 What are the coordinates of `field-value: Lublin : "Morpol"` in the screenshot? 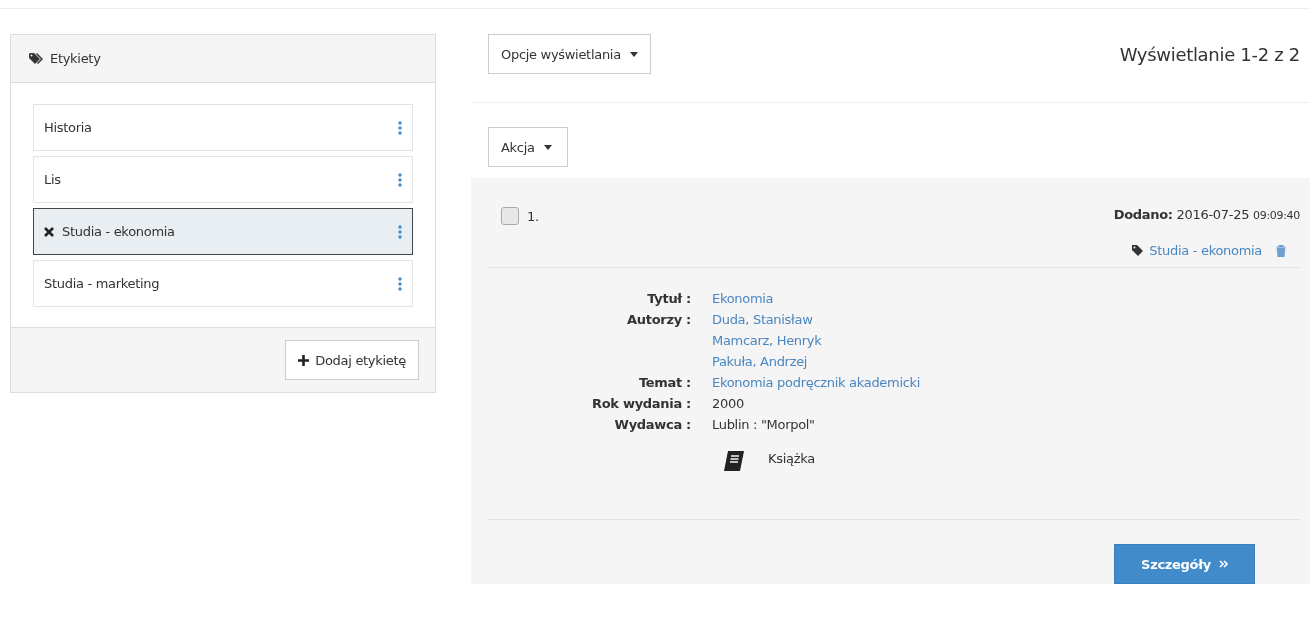 It's located at (764, 425).